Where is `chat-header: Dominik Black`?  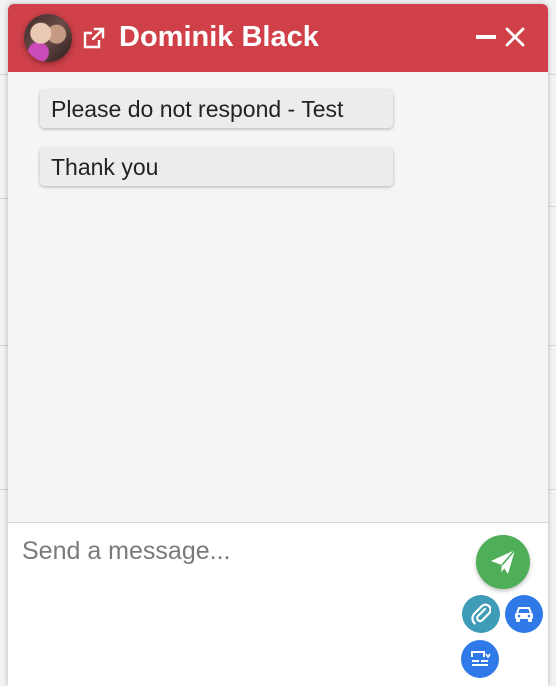
chat-header: Dominik Black is located at coordinates (278, 38).